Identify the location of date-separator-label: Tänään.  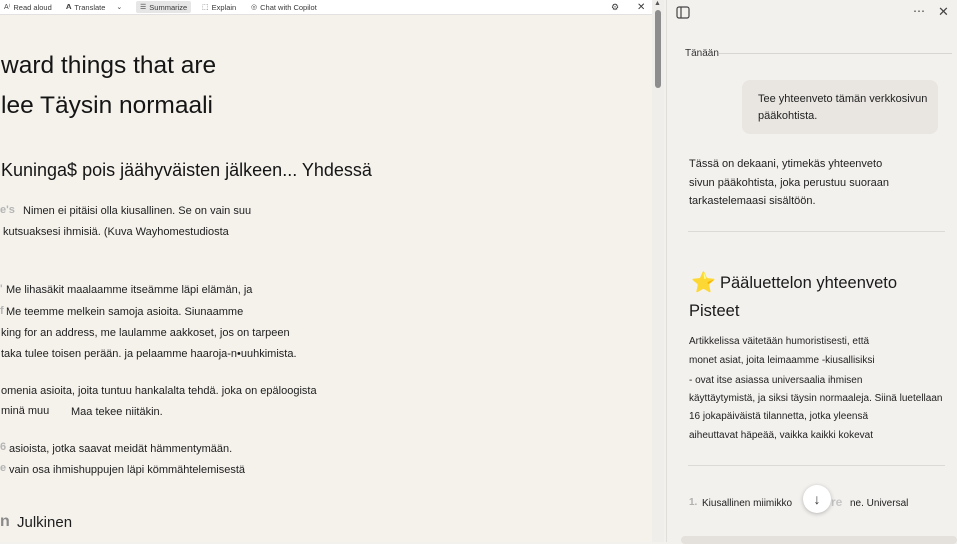
(702, 53).